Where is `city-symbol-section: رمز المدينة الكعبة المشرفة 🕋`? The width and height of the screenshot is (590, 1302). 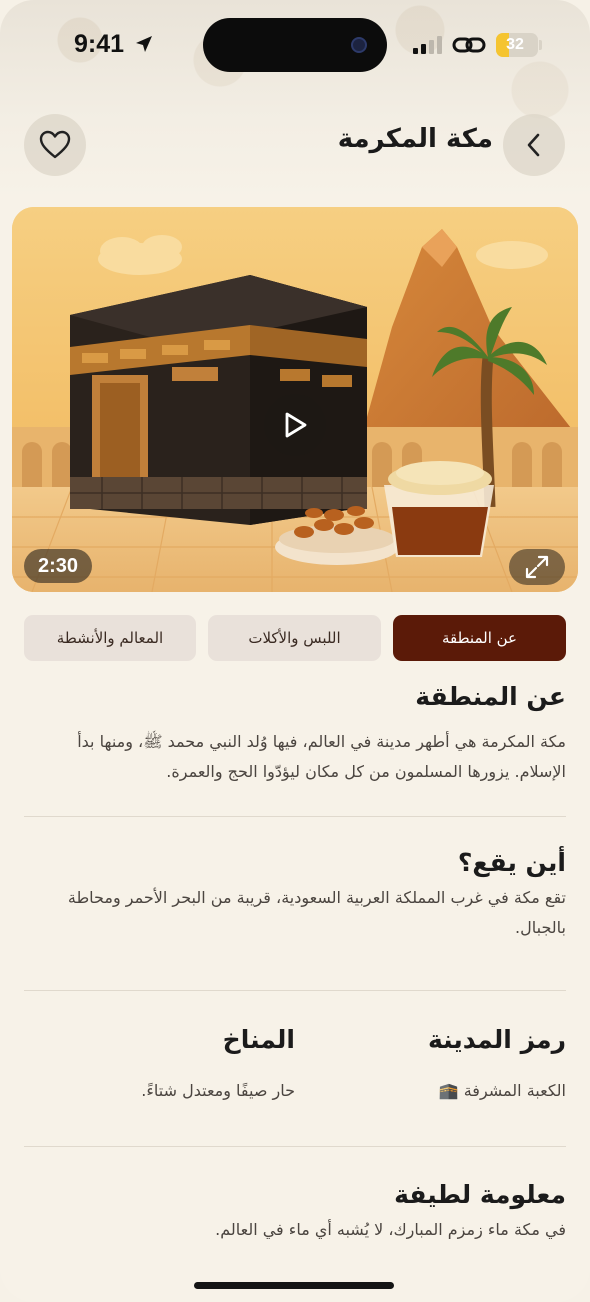 city-symbol-section: رمز المدينة الكعبة المشرفة 🕋 is located at coordinates (446, 1065).